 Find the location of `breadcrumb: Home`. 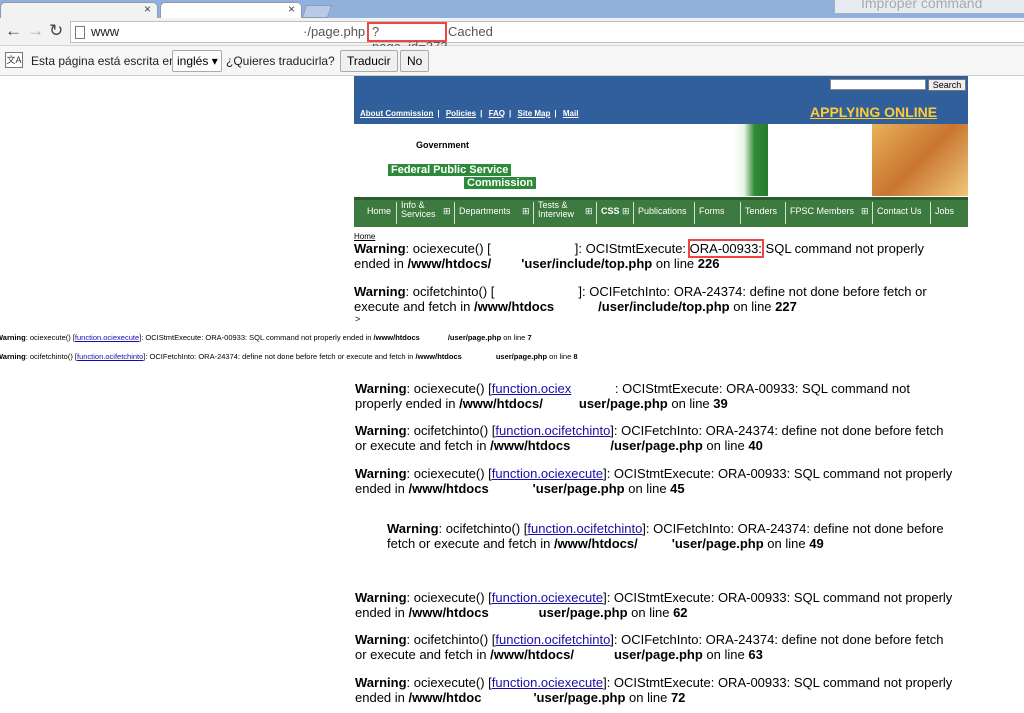

breadcrumb: Home is located at coordinates (364, 236).